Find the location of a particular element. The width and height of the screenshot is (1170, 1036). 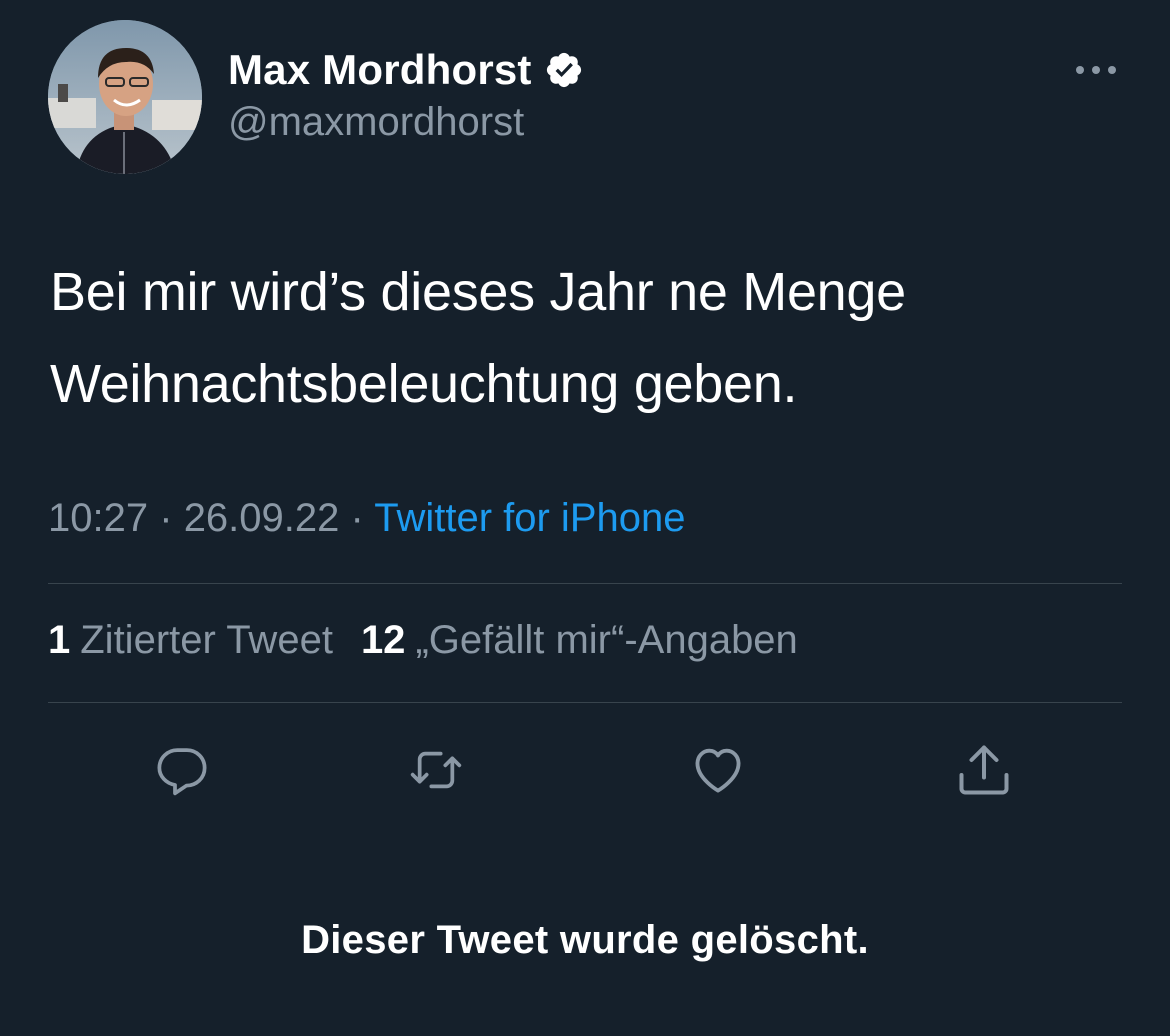

verified-badge-icon is located at coordinates (563, 70).